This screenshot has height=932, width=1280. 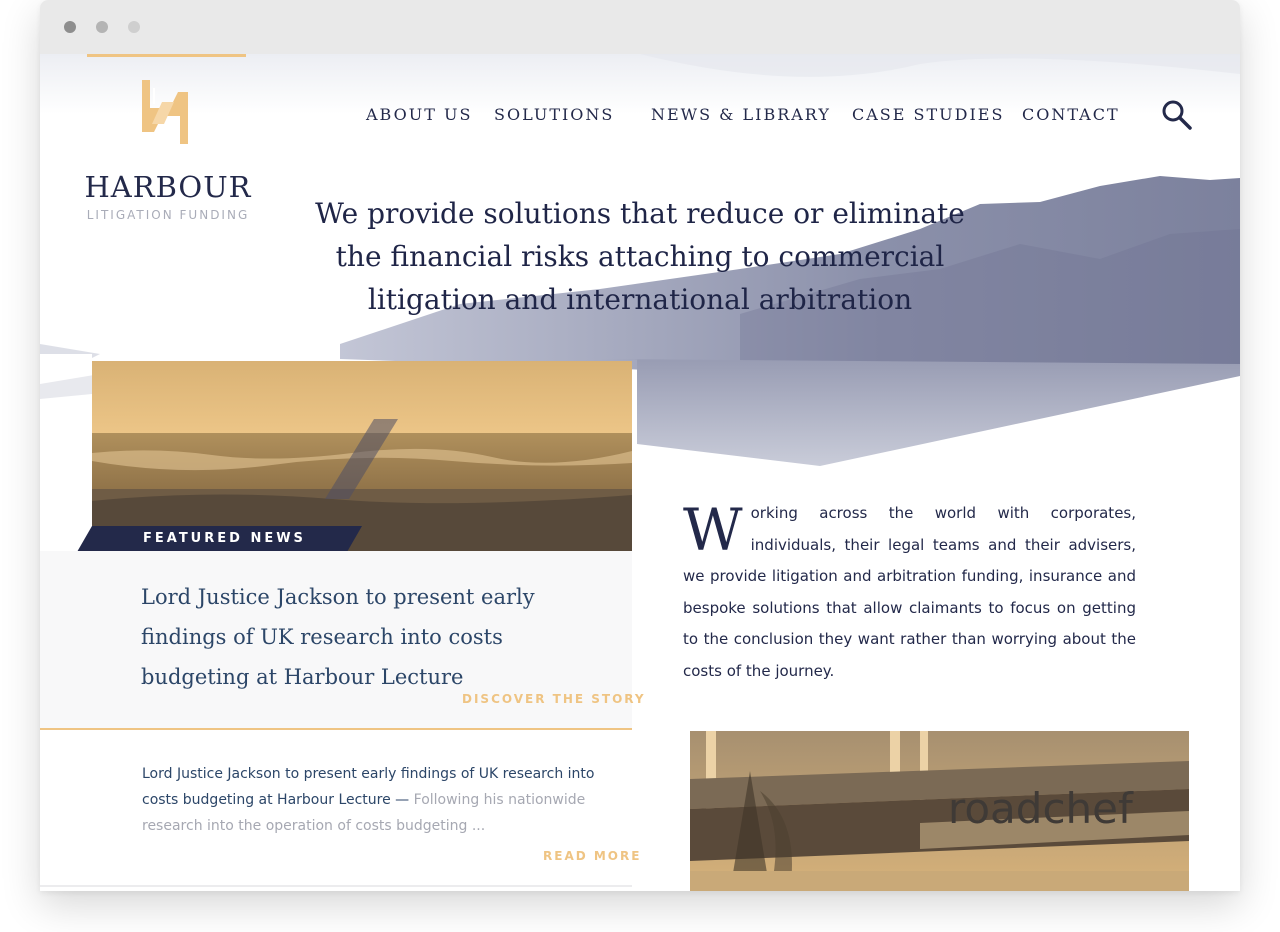 I want to click on discover-story-link: DISCOVER THE STORY, so click(x=554, y=699).